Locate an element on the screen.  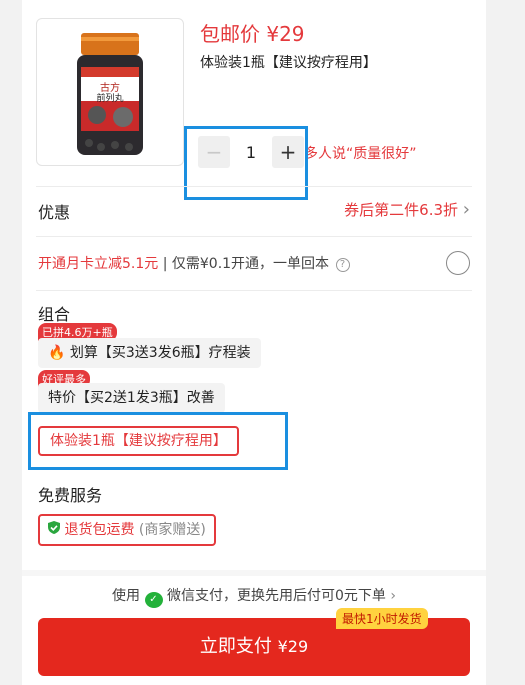
discount-row: 券后第二件6.3折 › is located at coordinates (407, 209).